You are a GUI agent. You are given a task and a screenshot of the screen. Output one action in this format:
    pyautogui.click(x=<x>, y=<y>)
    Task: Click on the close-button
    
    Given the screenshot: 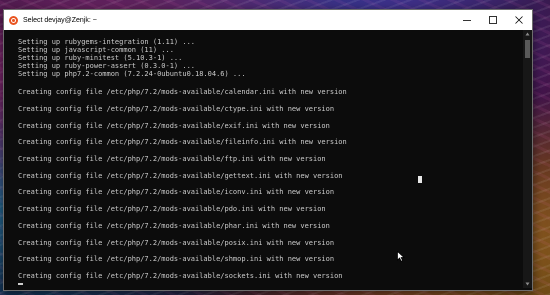 What is the action you would take?
    pyautogui.click(x=519, y=20)
    